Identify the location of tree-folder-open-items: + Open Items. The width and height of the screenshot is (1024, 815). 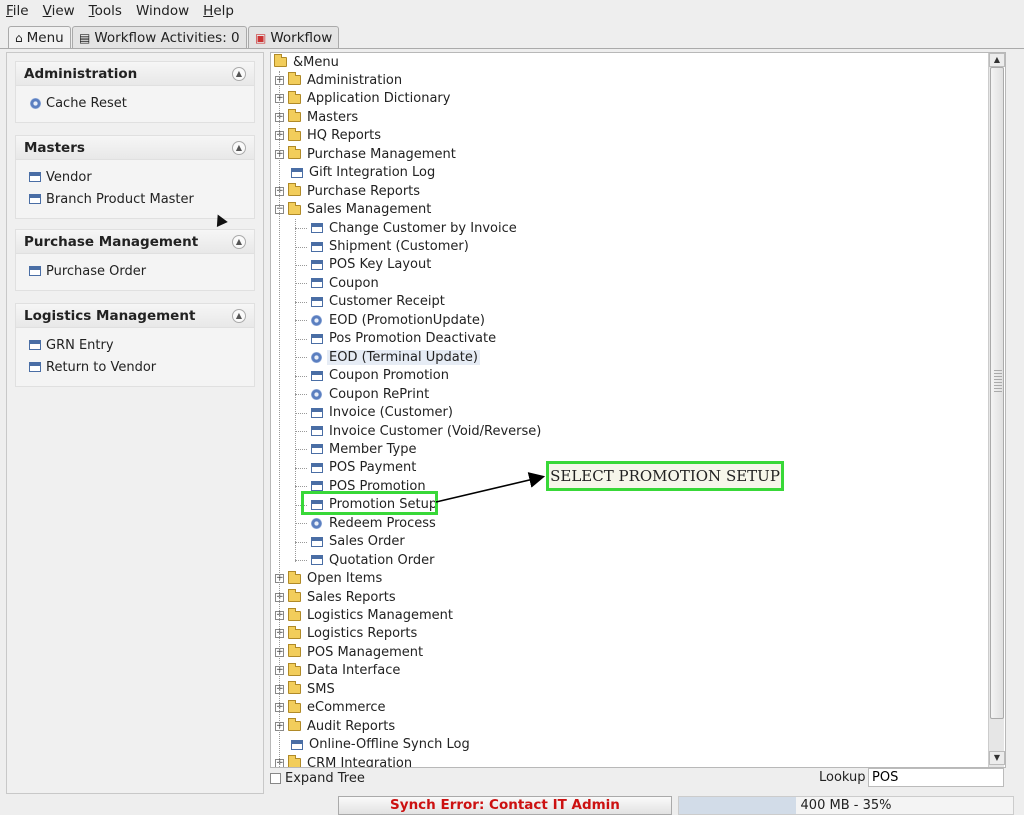
(329, 579).